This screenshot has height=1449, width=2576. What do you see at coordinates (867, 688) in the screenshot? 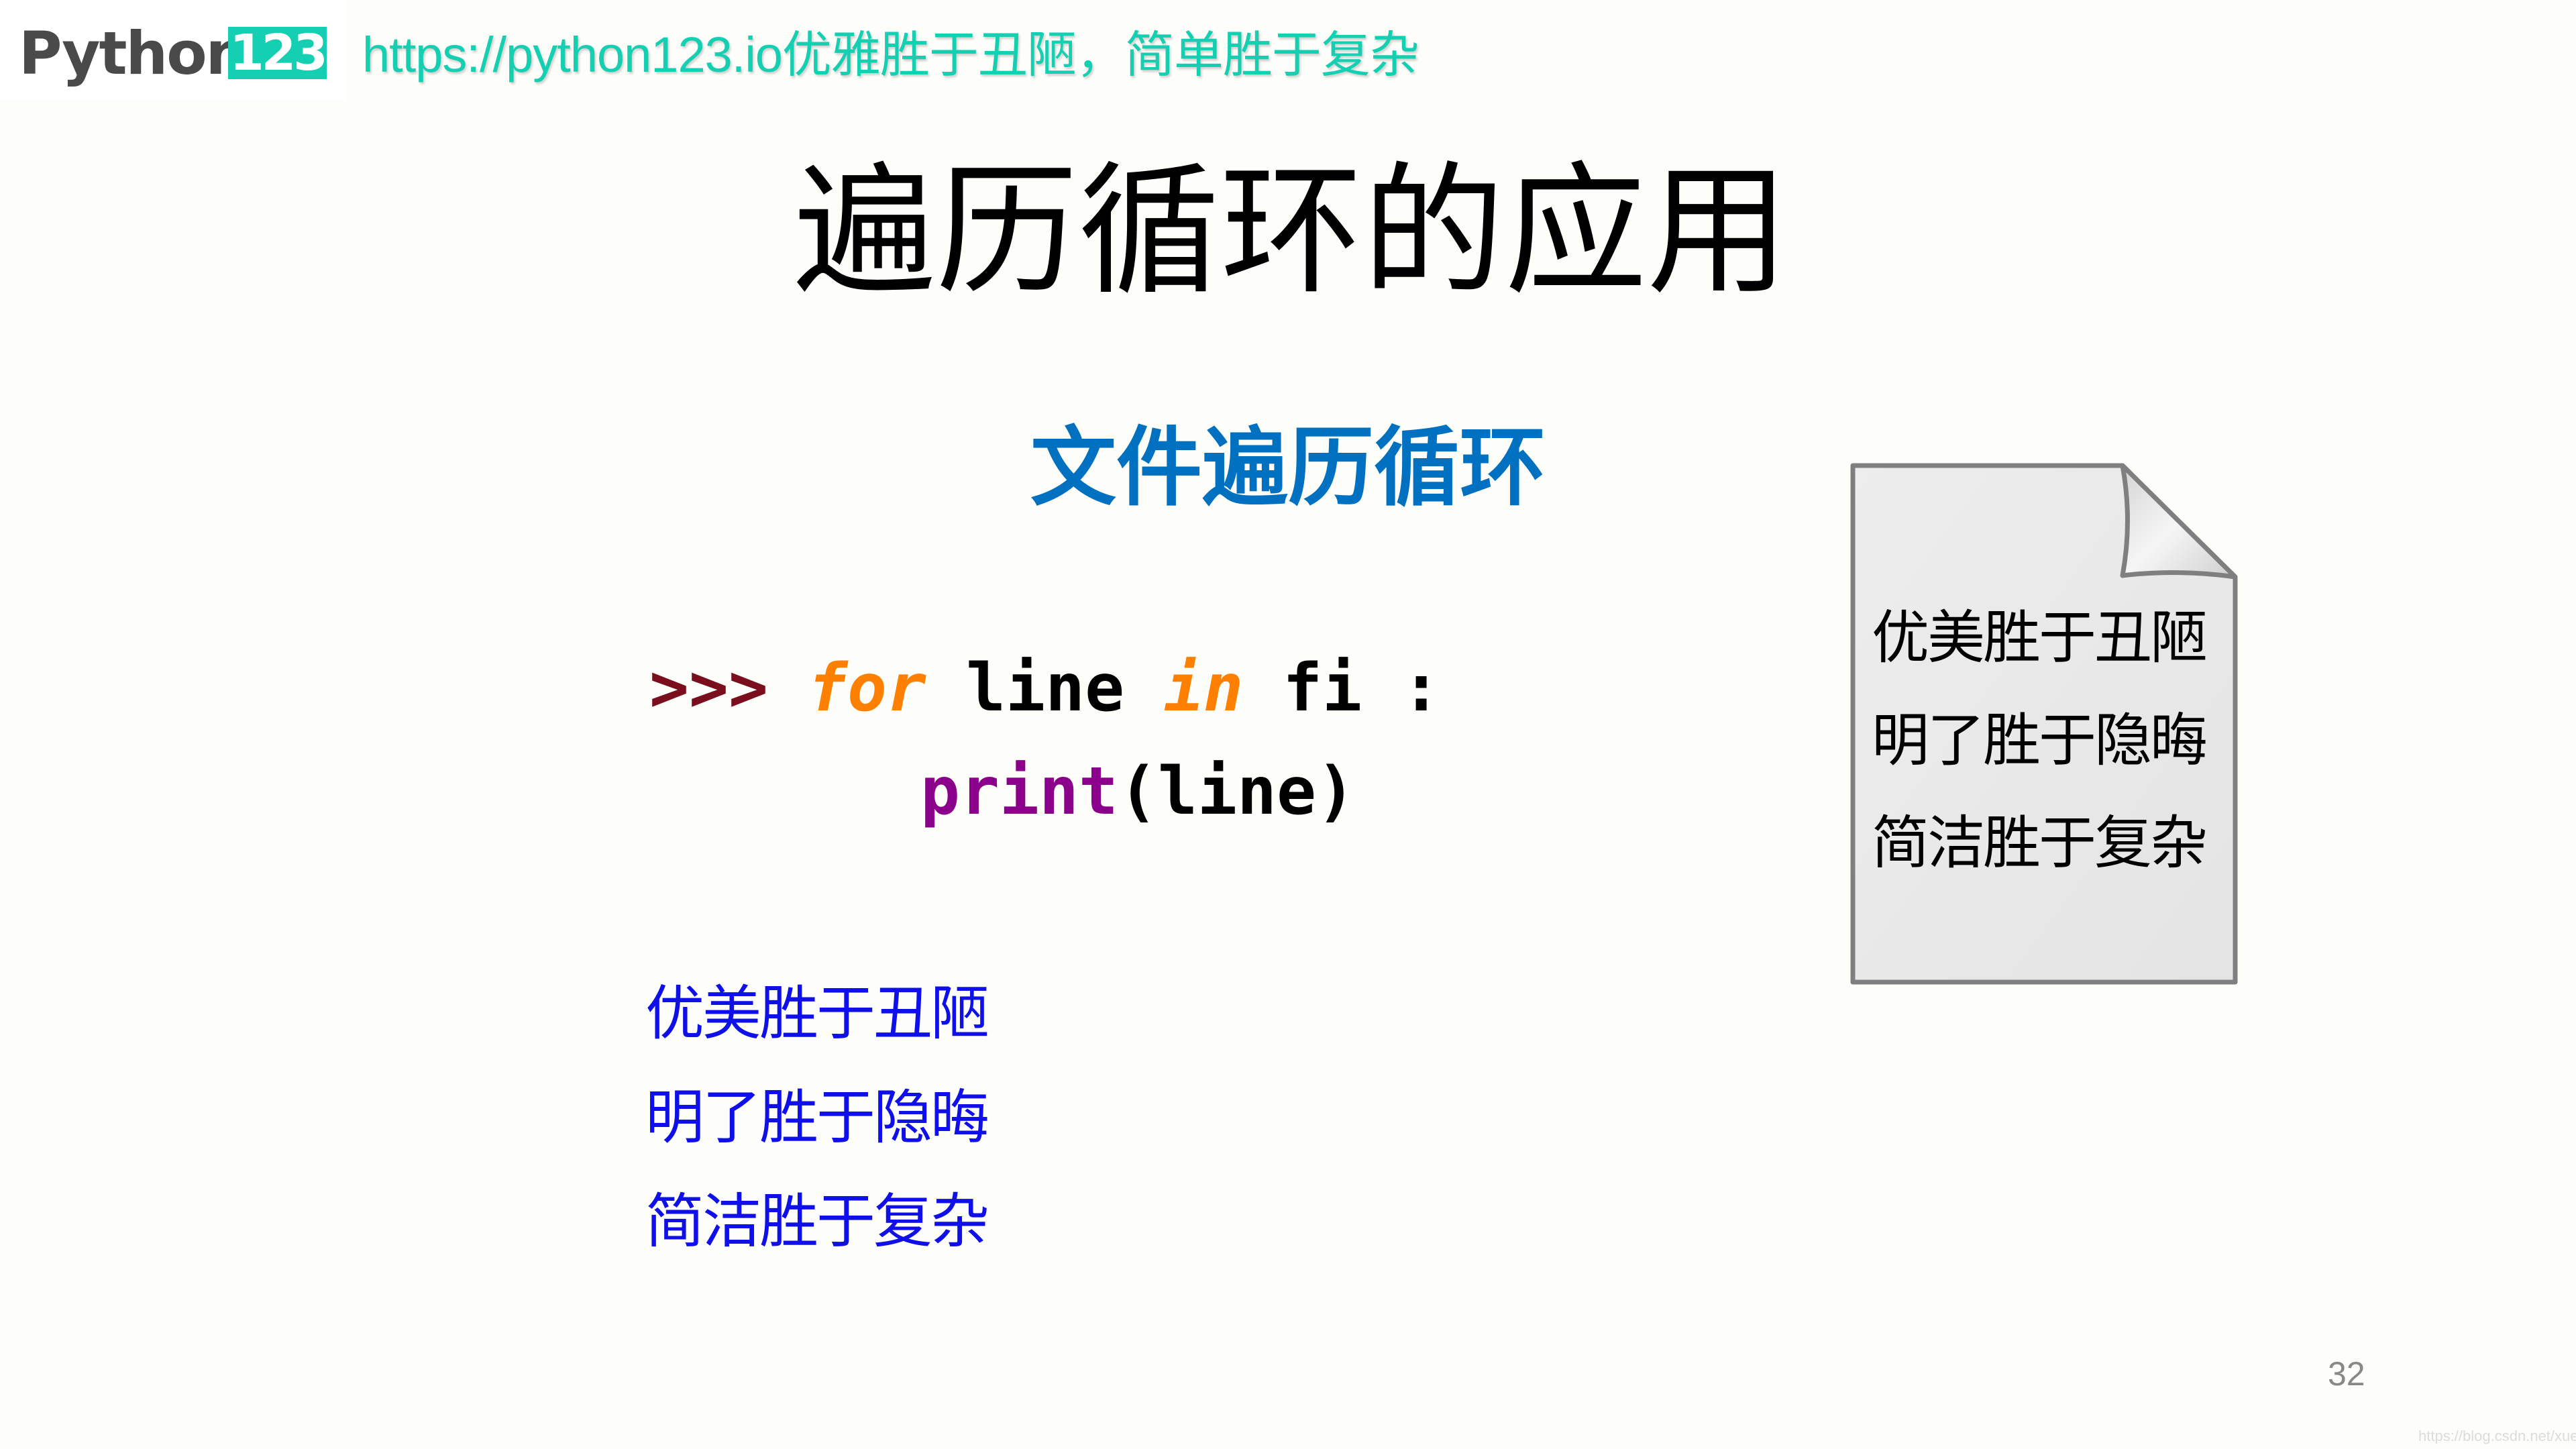
I see `keyword-for: for` at bounding box center [867, 688].